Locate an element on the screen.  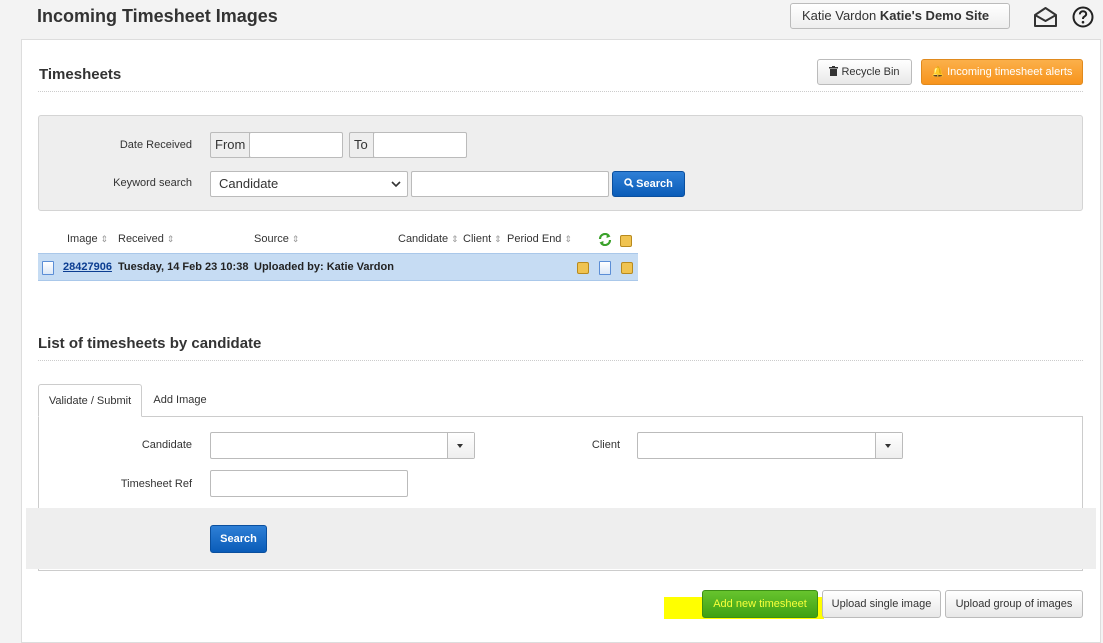
keyword-search-input is located at coordinates (510, 184).